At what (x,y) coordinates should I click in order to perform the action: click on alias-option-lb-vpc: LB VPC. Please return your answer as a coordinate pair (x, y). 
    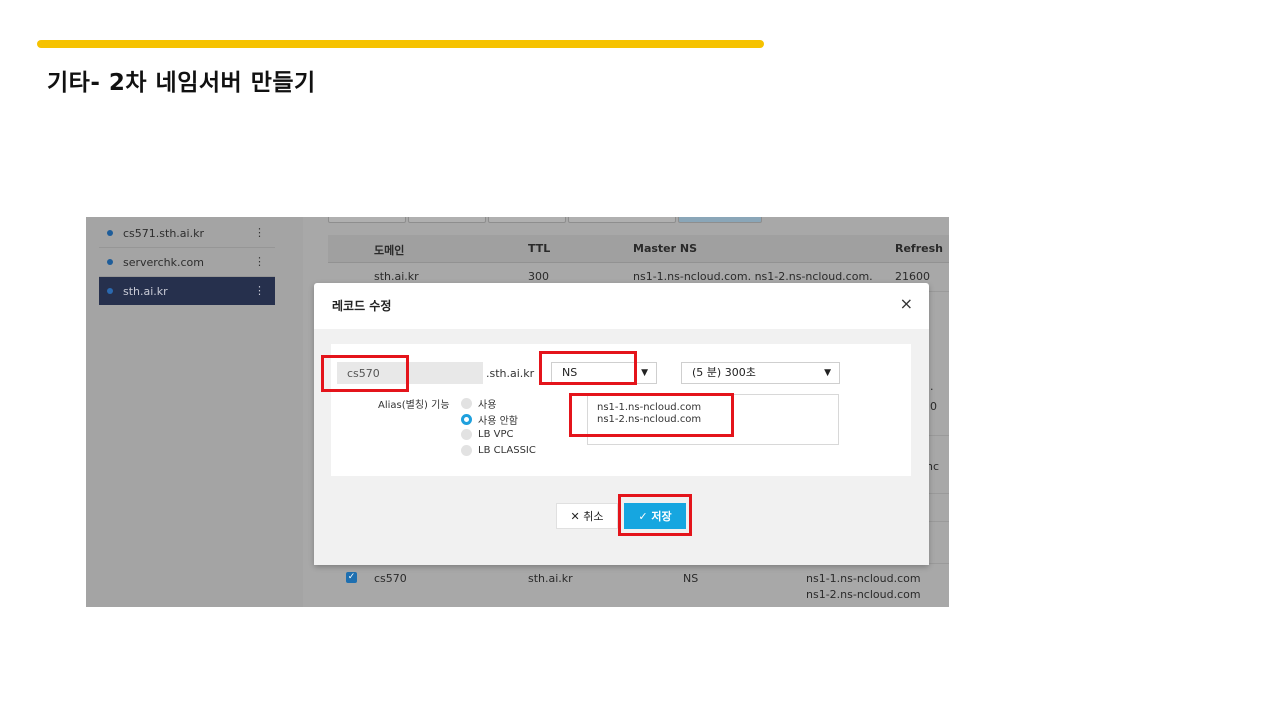
    Looking at the image, I should click on (487, 434).